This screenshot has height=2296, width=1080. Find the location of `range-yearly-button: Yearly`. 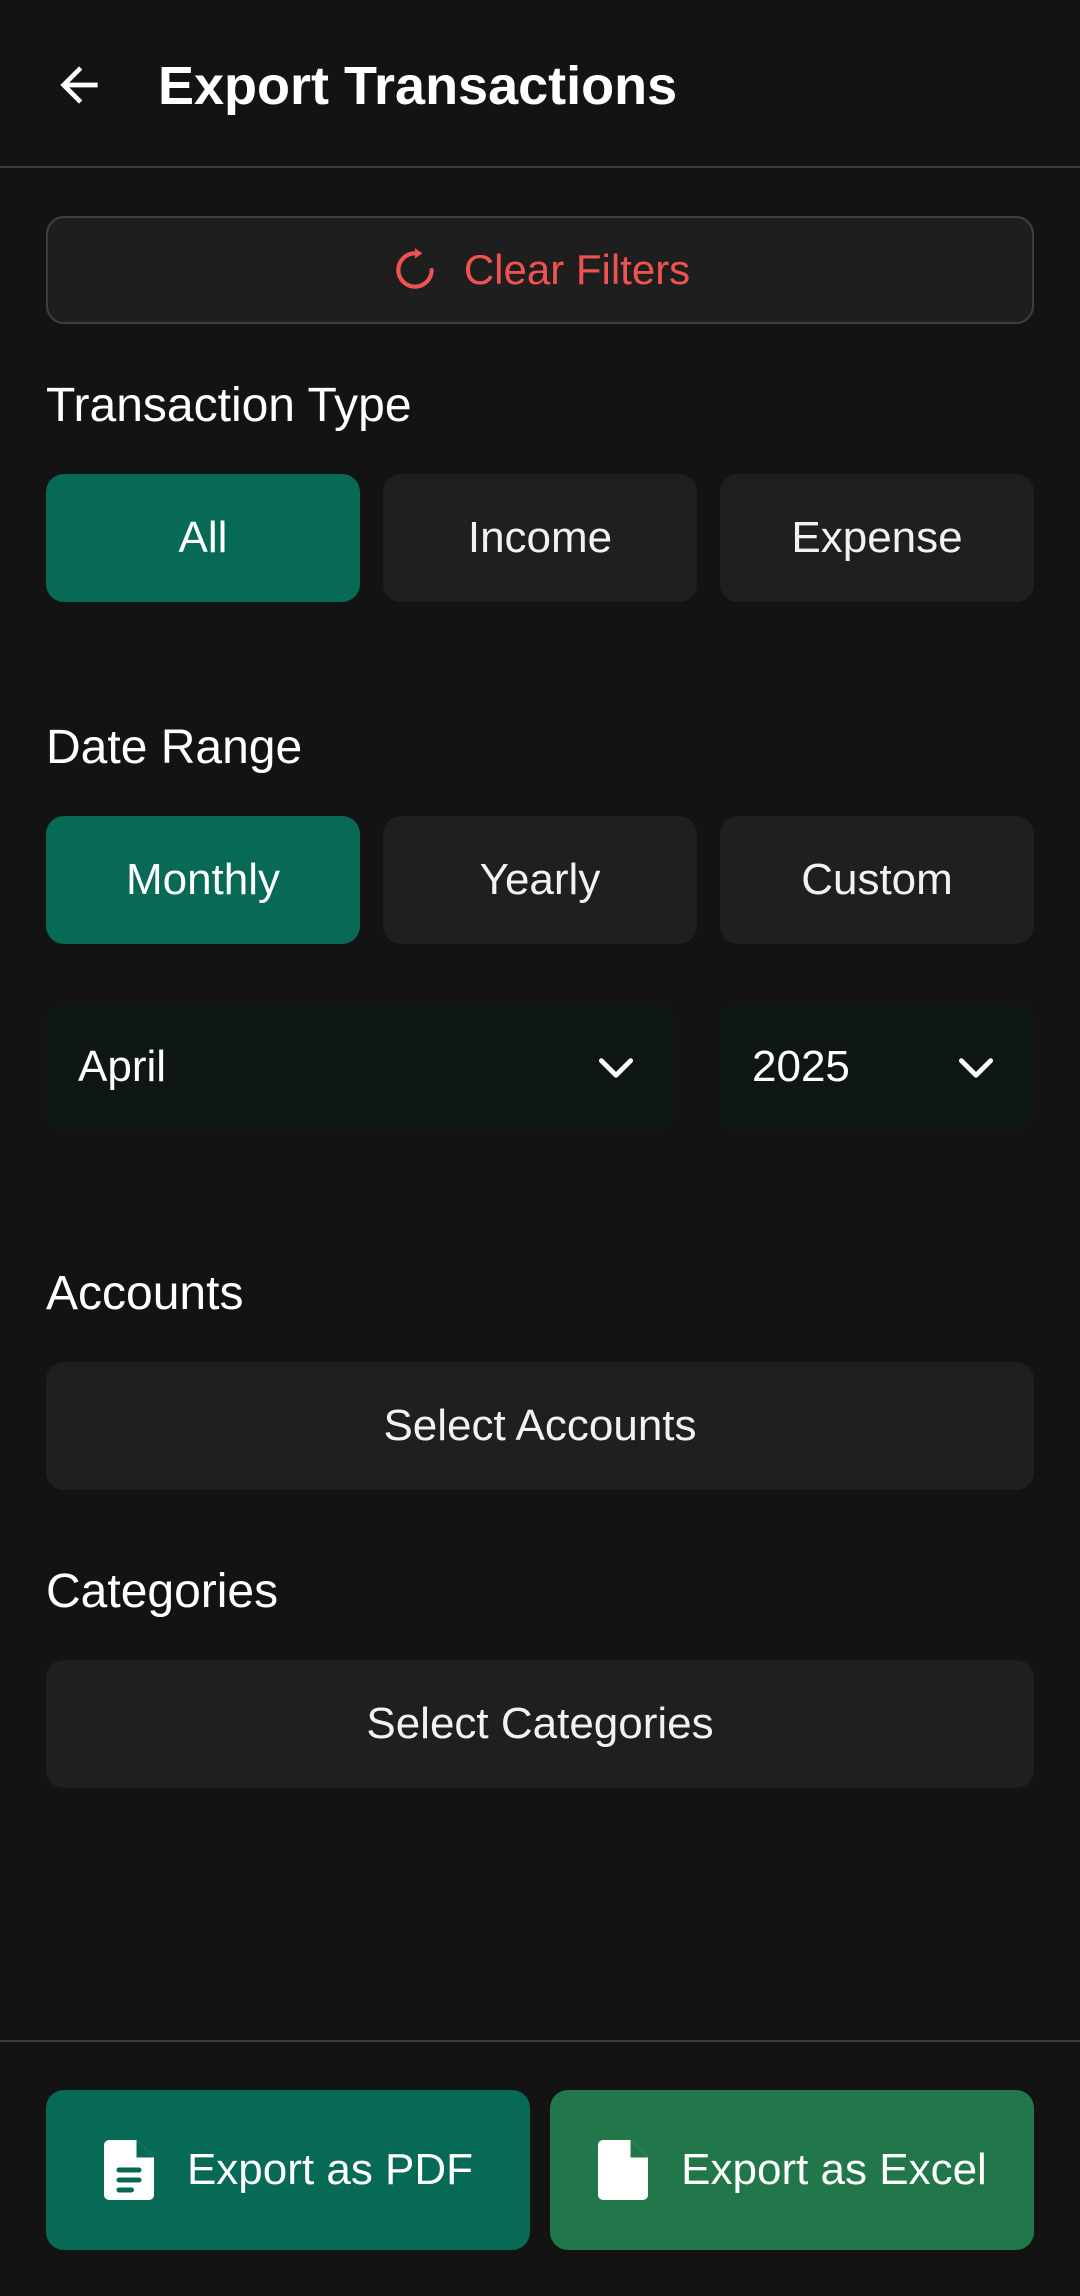

range-yearly-button: Yearly is located at coordinates (540, 880).